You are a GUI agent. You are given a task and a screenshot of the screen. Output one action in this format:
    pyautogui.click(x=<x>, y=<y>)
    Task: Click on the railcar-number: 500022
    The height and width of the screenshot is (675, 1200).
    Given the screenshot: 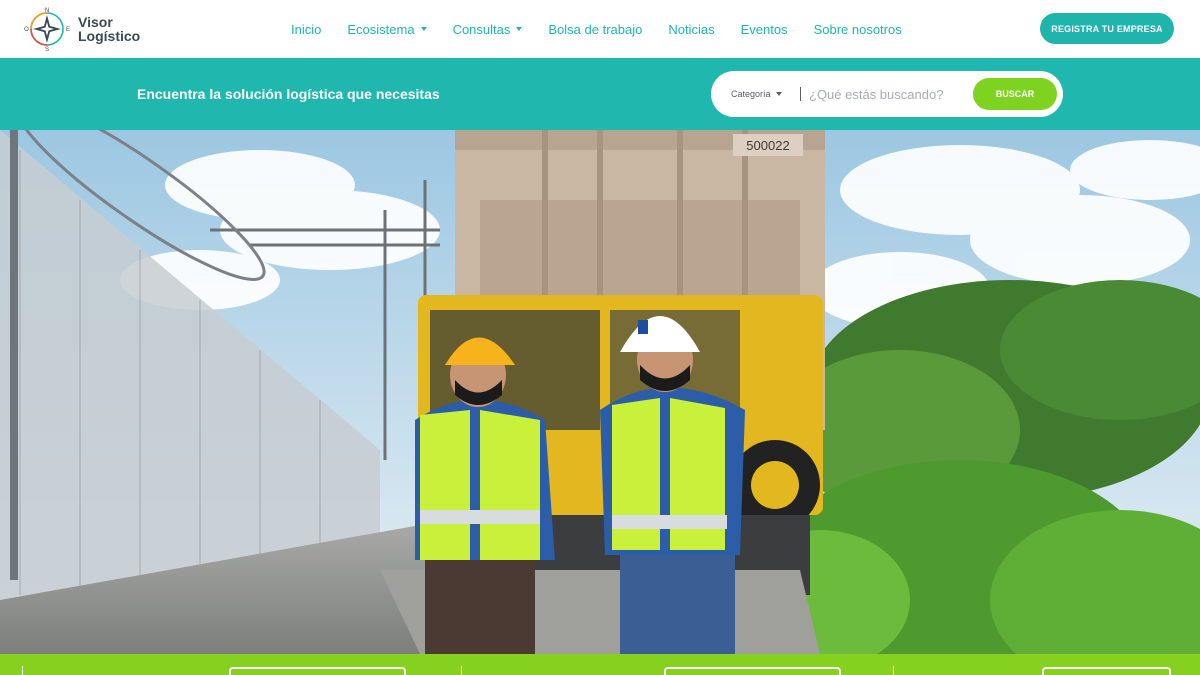 What is the action you would take?
    pyautogui.click(x=767, y=145)
    